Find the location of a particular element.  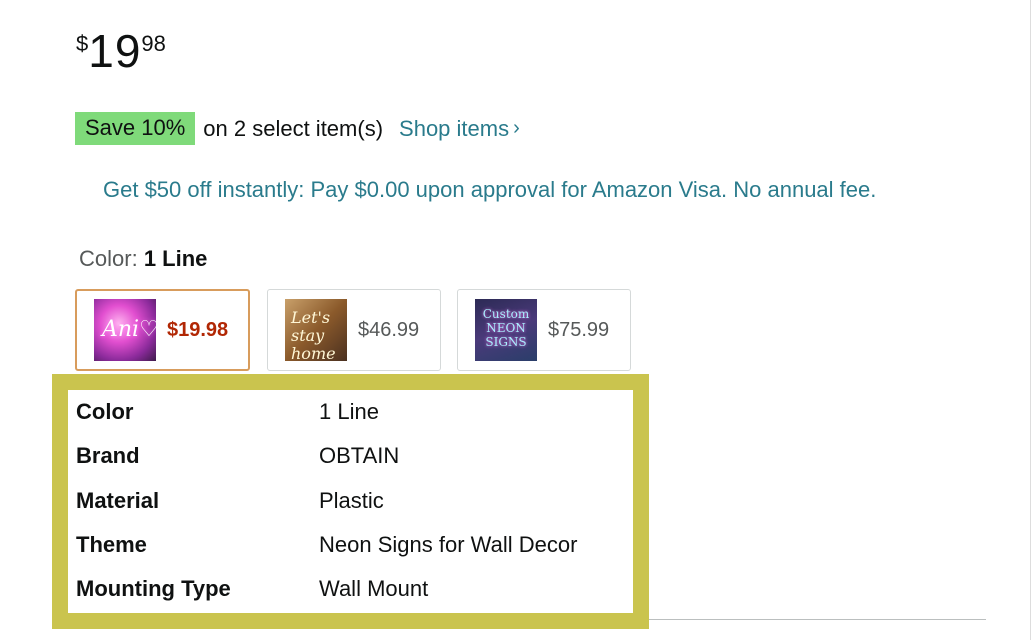

spec-value: OBTAIN is located at coordinates (359, 455).